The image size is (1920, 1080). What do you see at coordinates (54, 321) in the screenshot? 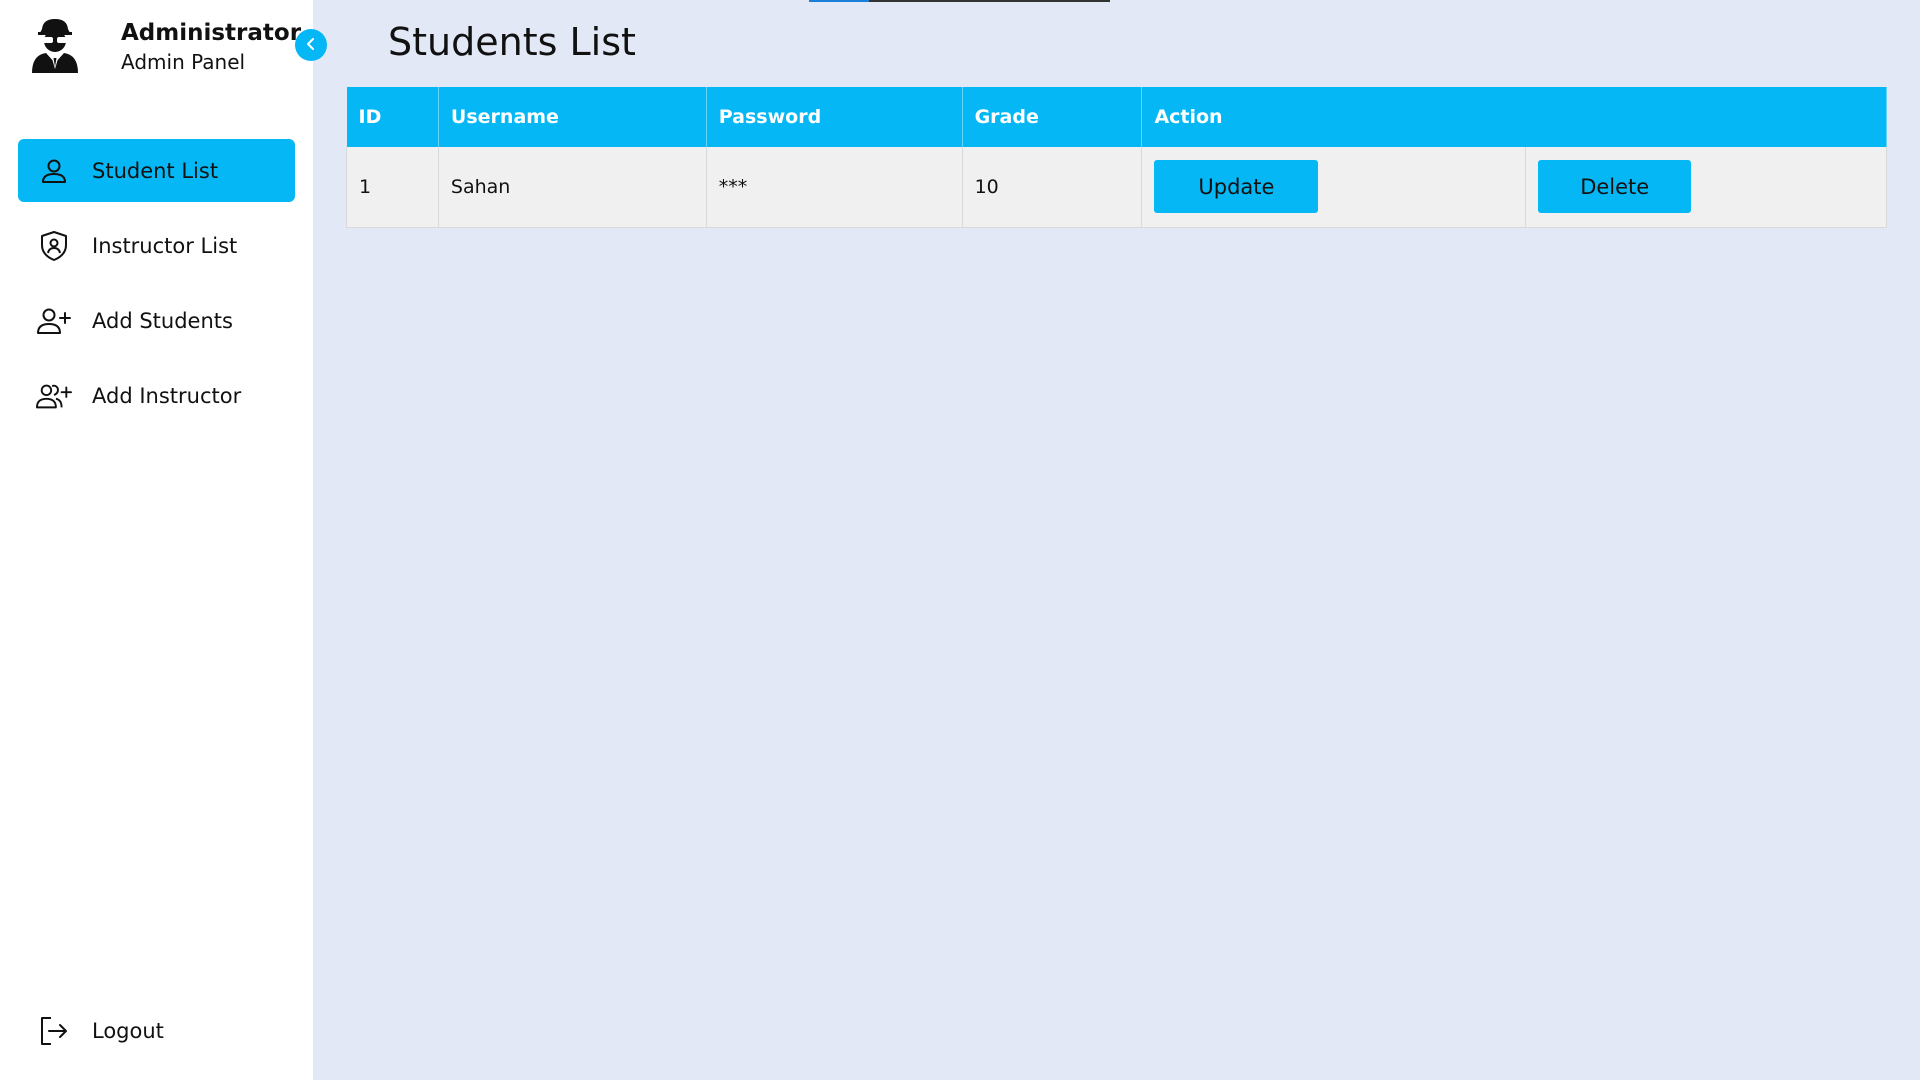
I see `user-plus-icon` at bounding box center [54, 321].